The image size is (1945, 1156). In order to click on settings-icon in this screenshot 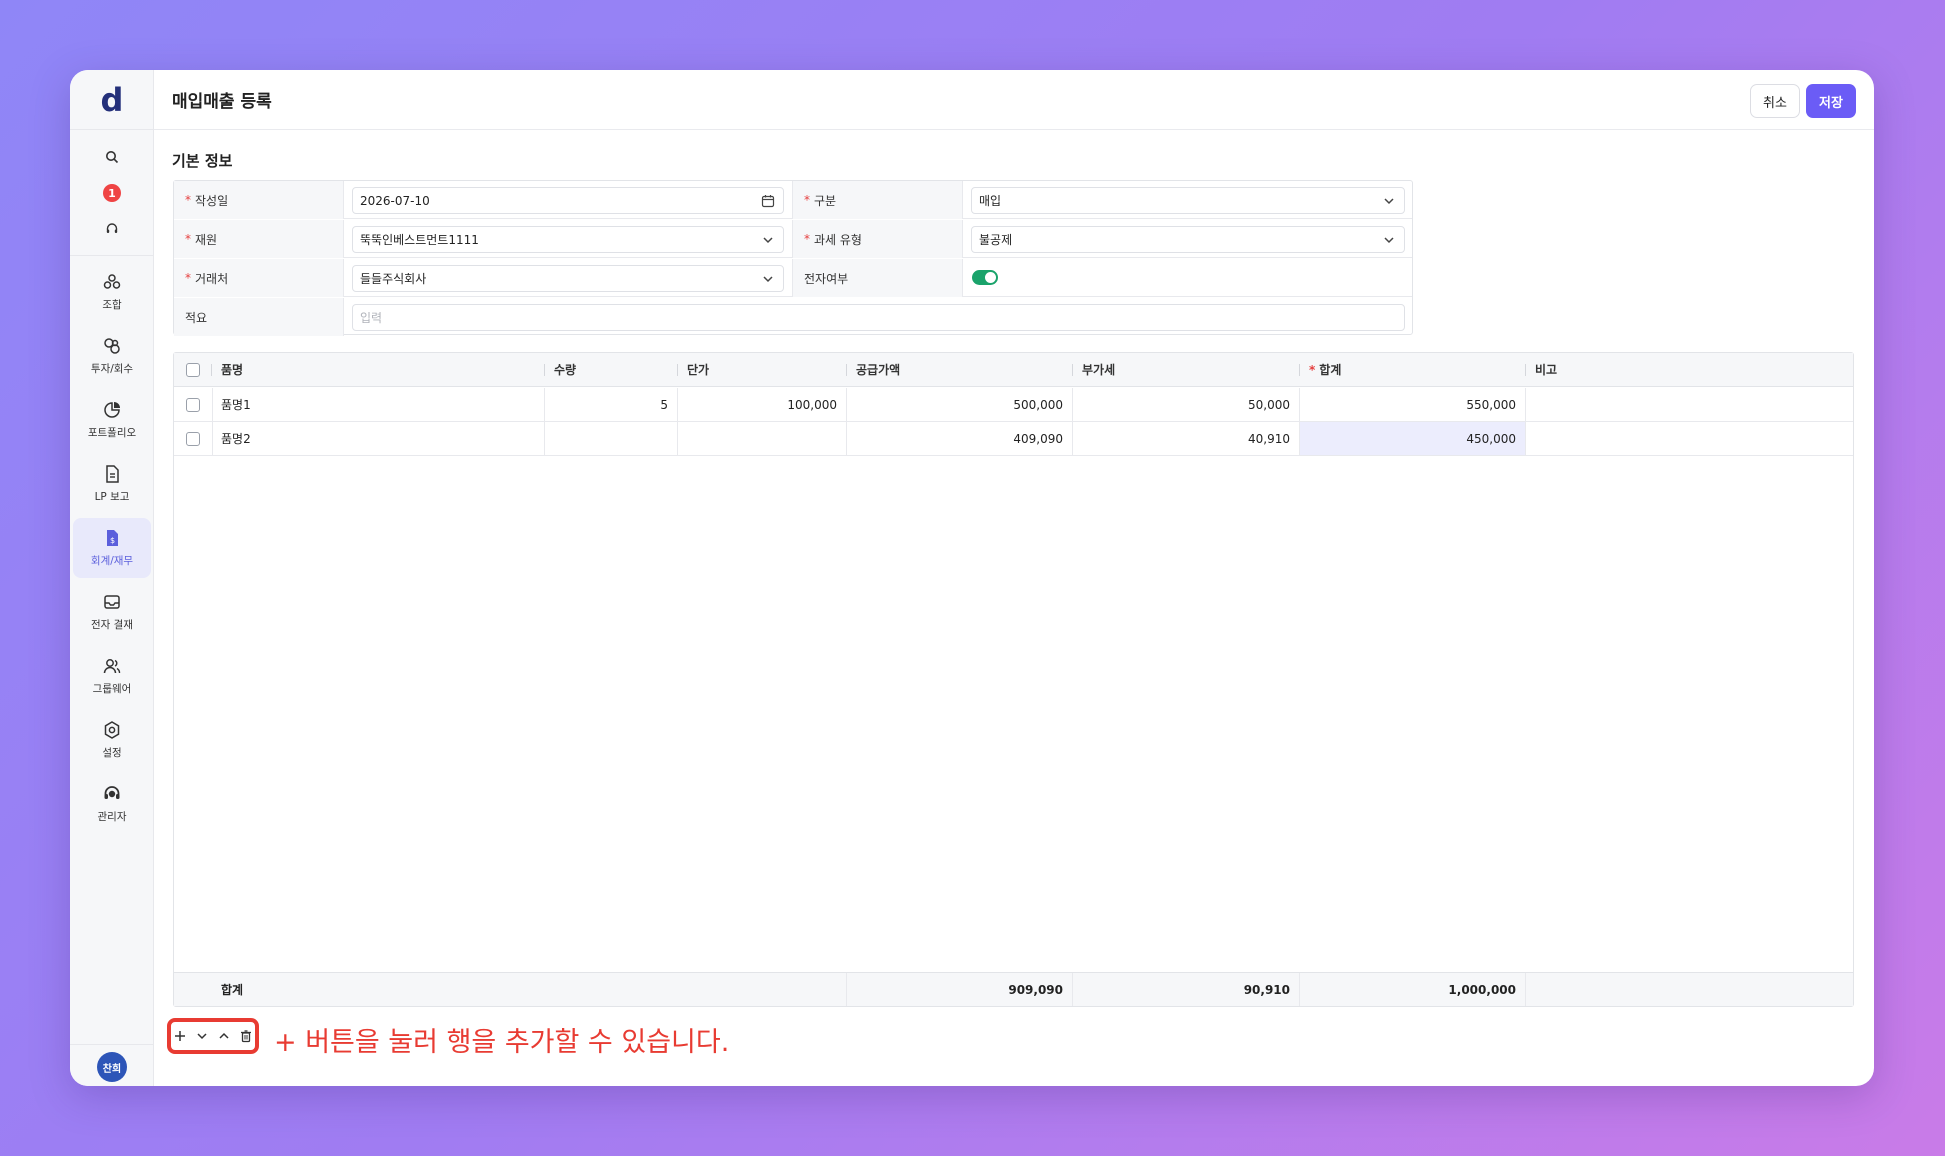, I will do `click(112, 730)`.